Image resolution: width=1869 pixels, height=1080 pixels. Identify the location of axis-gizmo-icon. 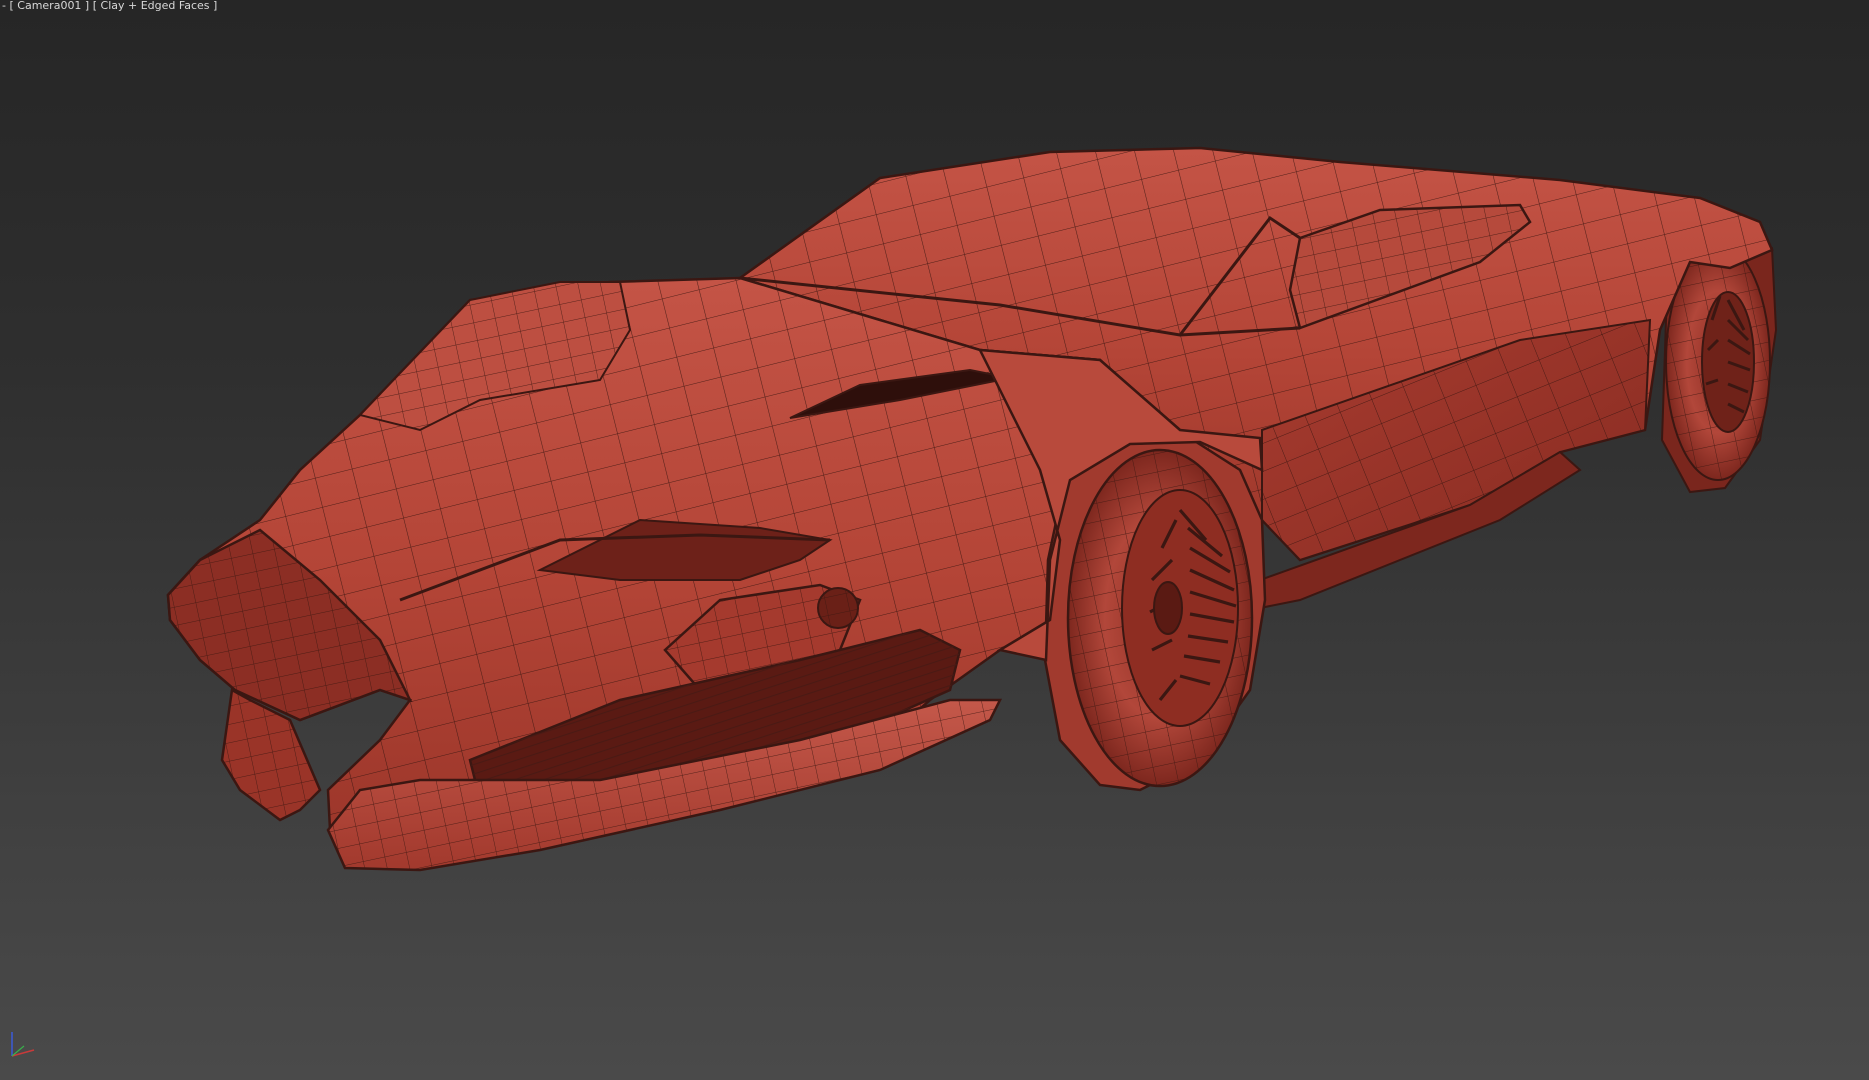
(23, 1044).